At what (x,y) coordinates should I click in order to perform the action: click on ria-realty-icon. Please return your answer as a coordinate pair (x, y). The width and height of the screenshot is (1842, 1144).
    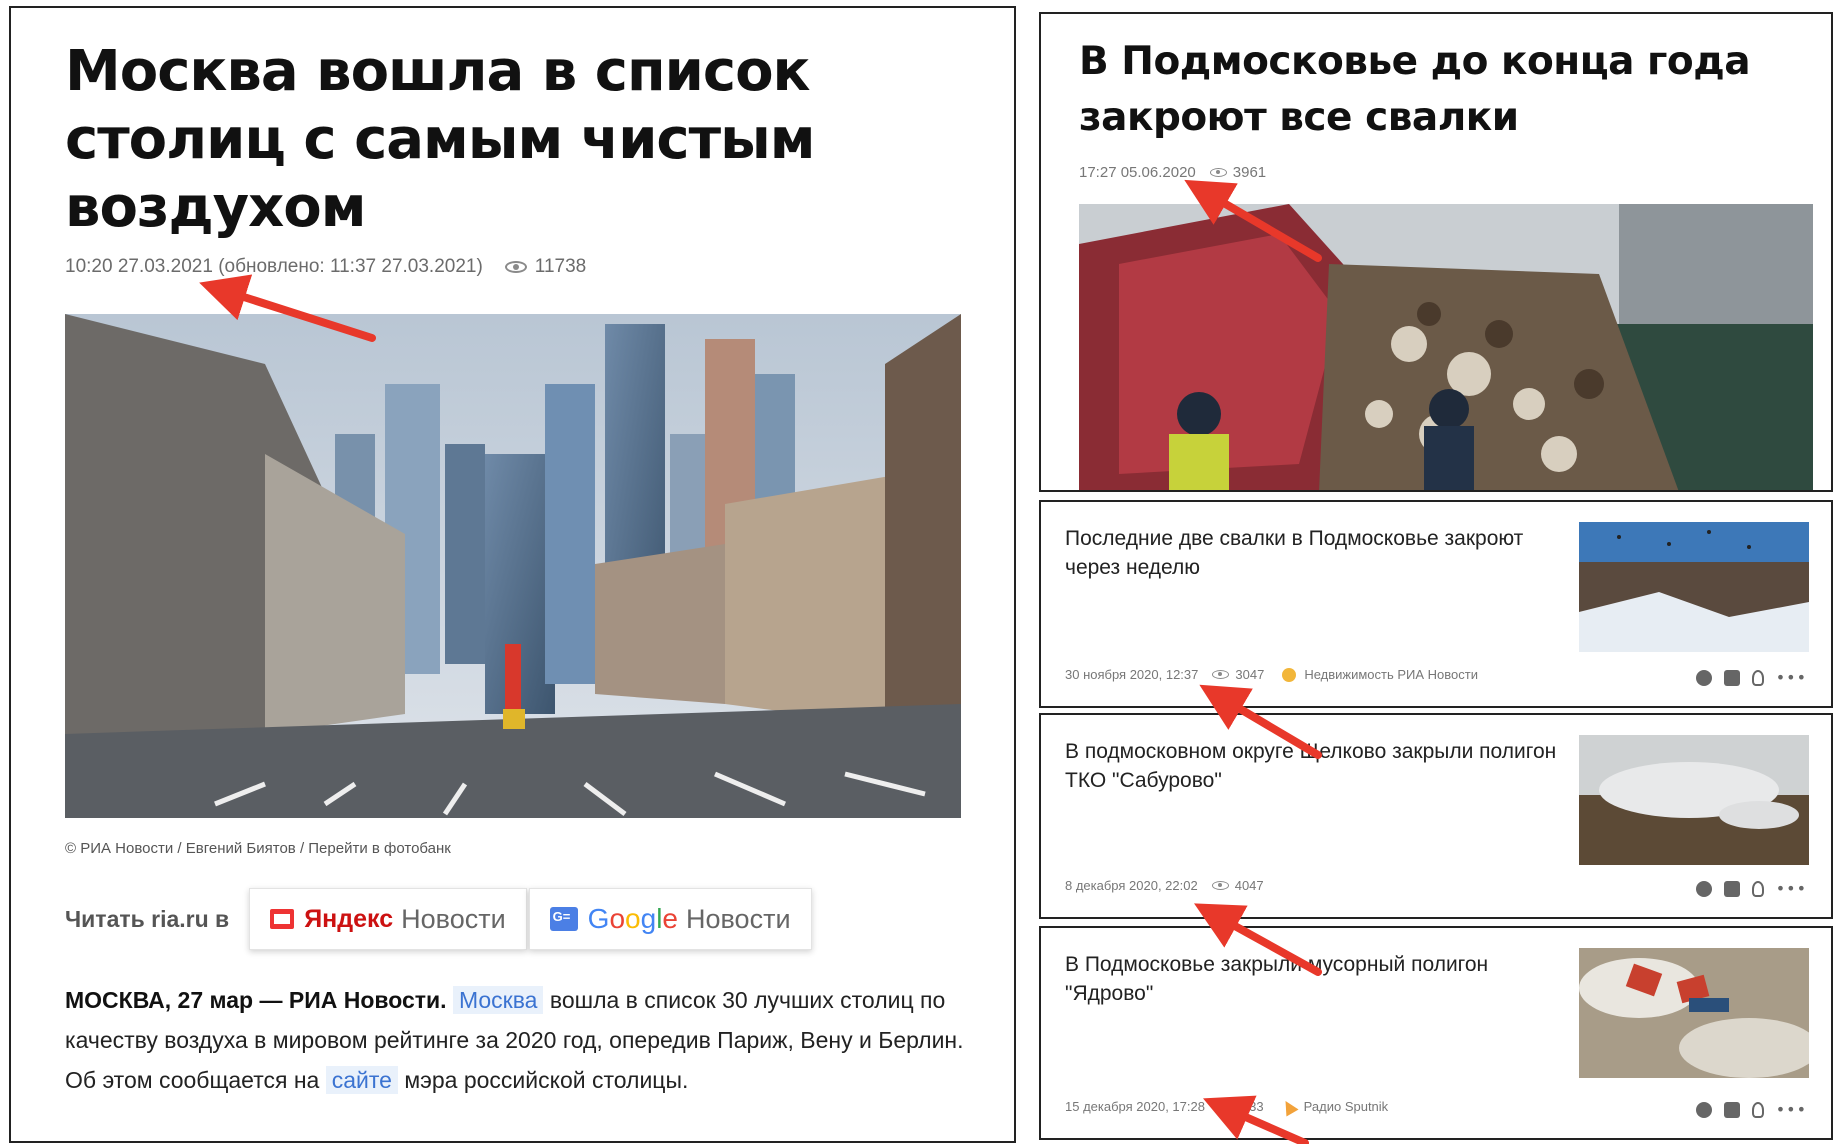
    Looking at the image, I should click on (1289, 674).